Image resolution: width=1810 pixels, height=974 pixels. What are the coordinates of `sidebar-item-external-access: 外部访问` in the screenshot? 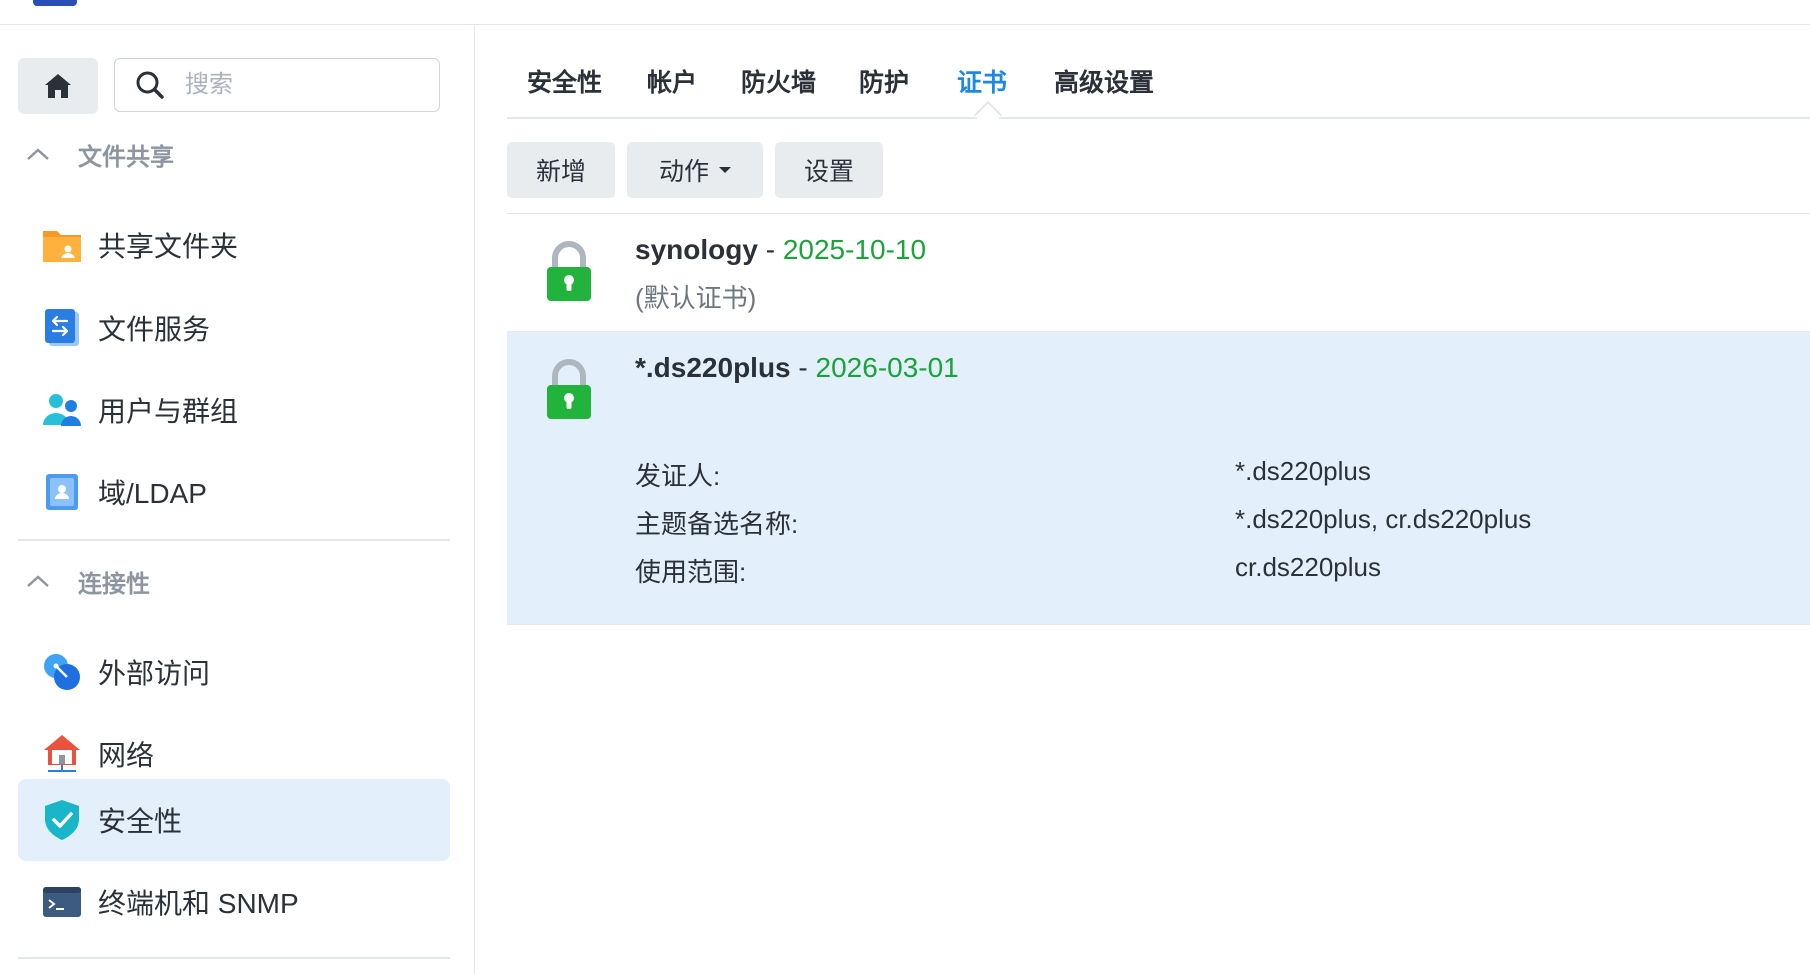 It's located at (234, 672).